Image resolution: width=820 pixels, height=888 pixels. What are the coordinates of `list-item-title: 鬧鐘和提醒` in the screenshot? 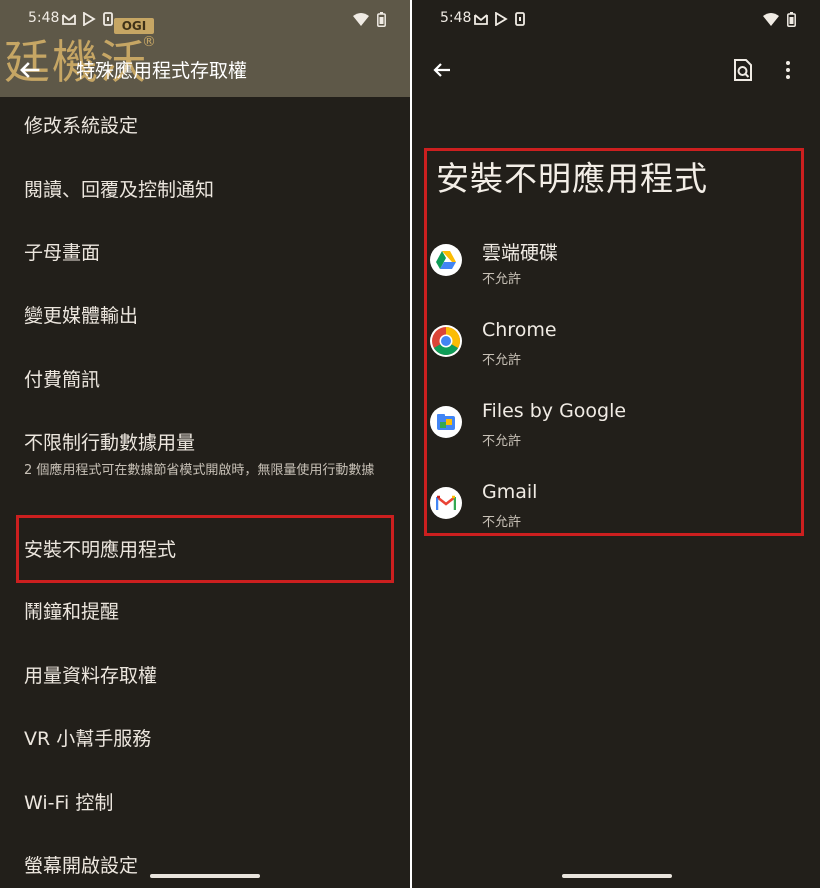 It's located at (72, 612).